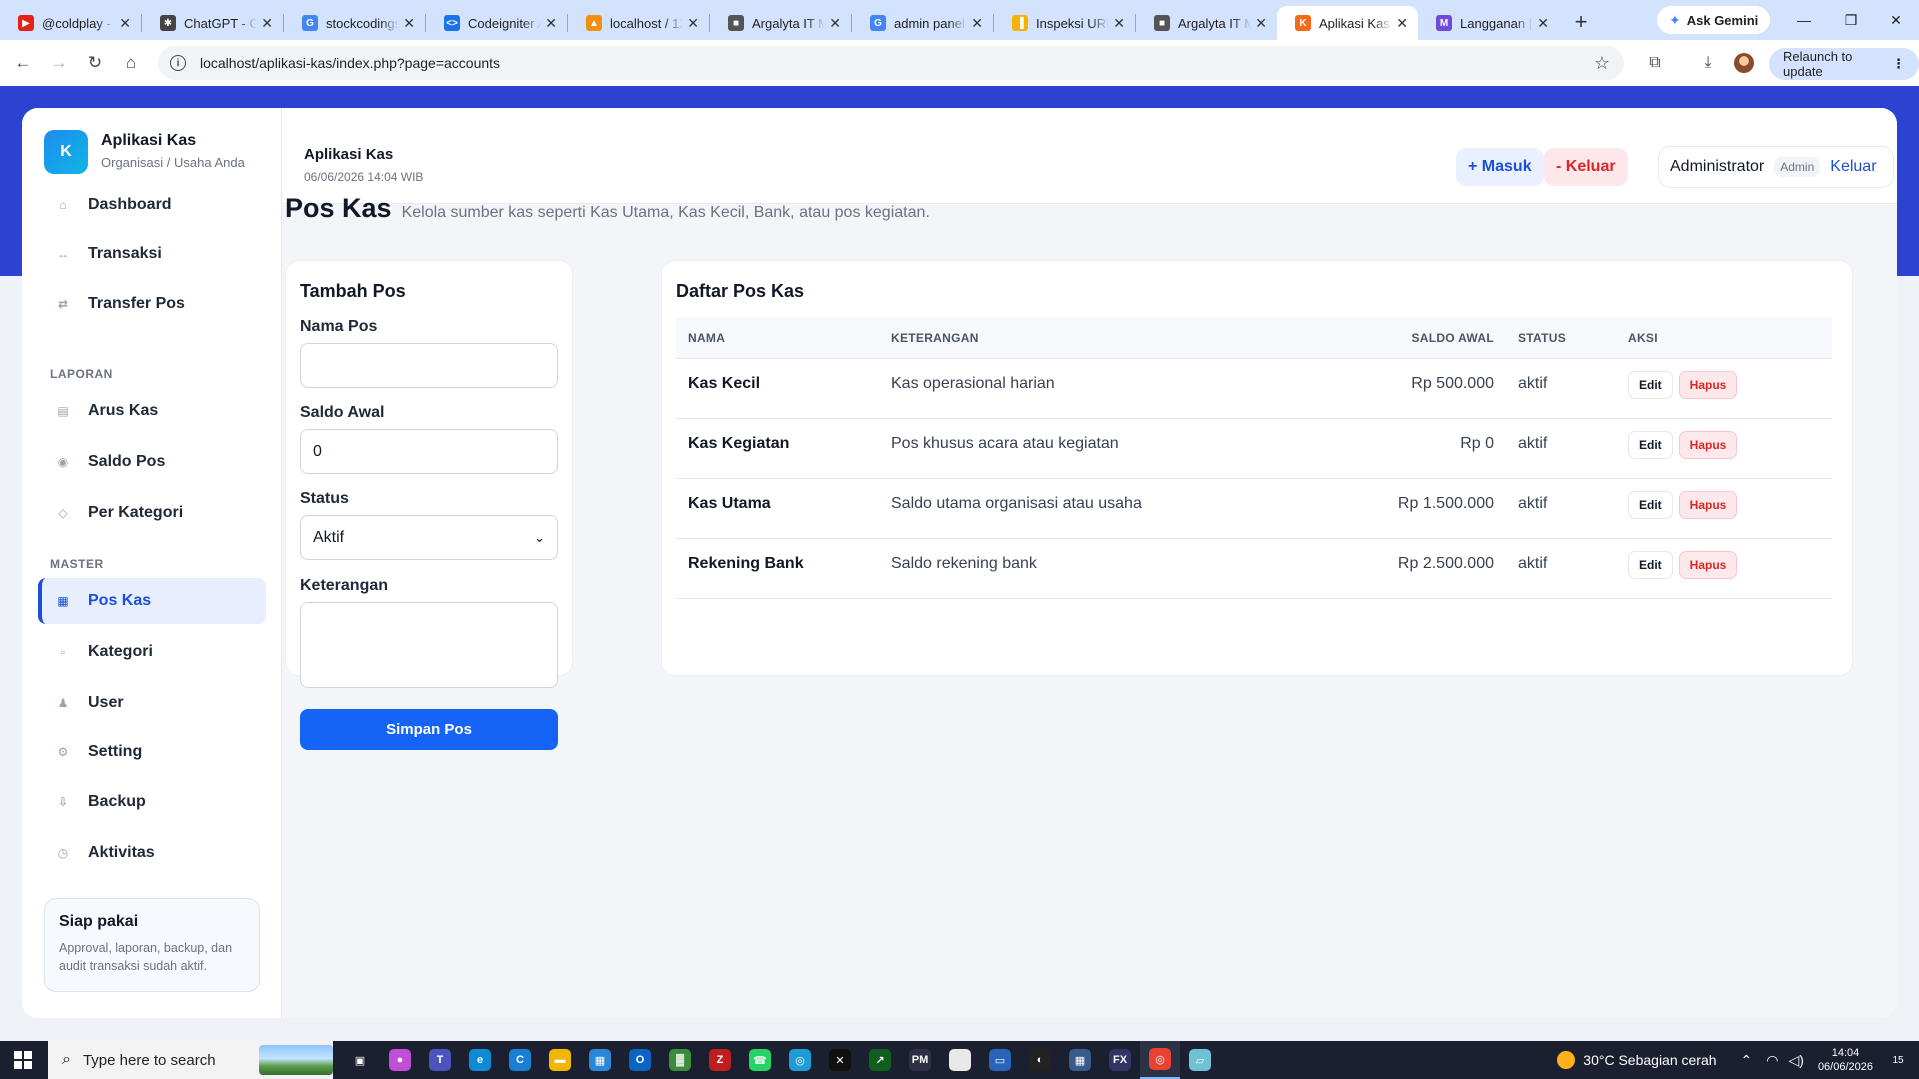 The image size is (1919, 1079). Describe the element at coordinates (496, 23) in the screenshot. I see `browser-tab: <> Codeigniter A ✕` at that location.